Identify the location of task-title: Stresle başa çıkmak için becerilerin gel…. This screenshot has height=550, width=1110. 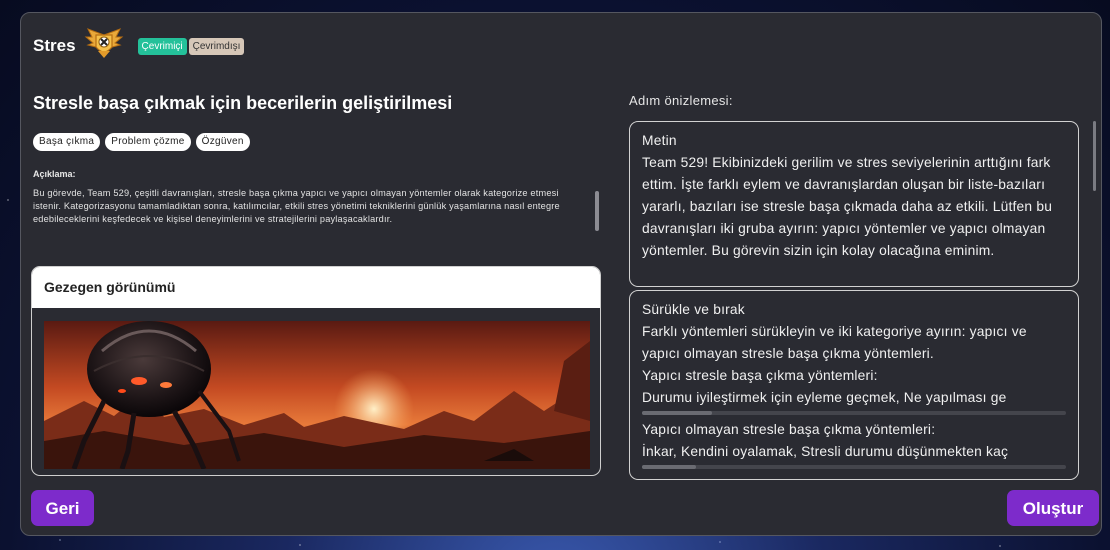
(243, 103).